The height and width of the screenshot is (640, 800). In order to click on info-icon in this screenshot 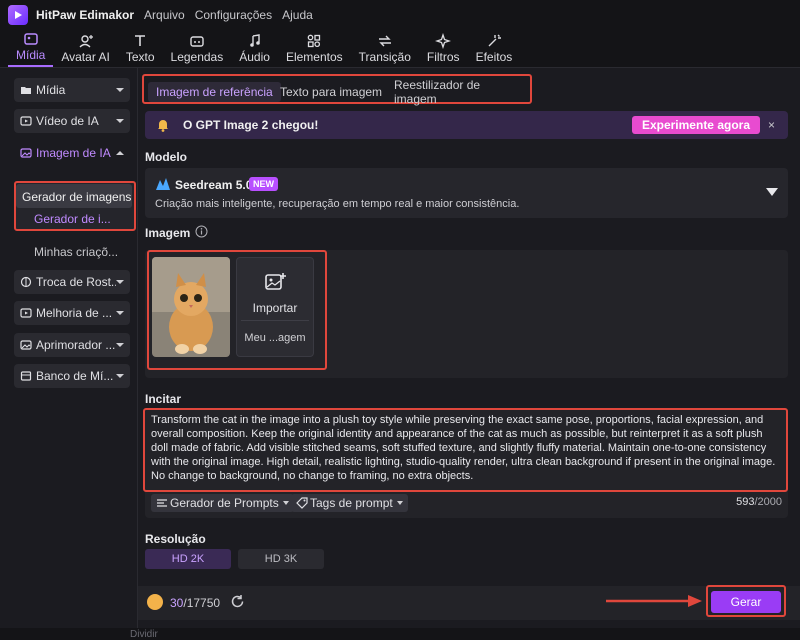, I will do `click(201, 231)`.